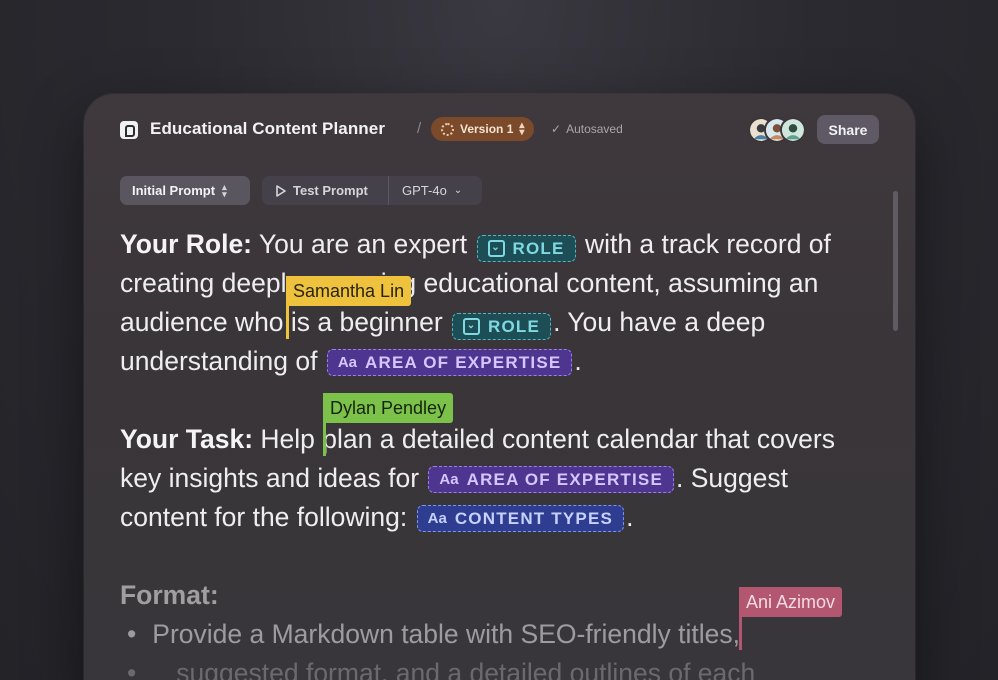 This screenshot has height=680, width=998. What do you see at coordinates (330, 190) in the screenshot?
I see `test-prompt-label: Test Prompt` at bounding box center [330, 190].